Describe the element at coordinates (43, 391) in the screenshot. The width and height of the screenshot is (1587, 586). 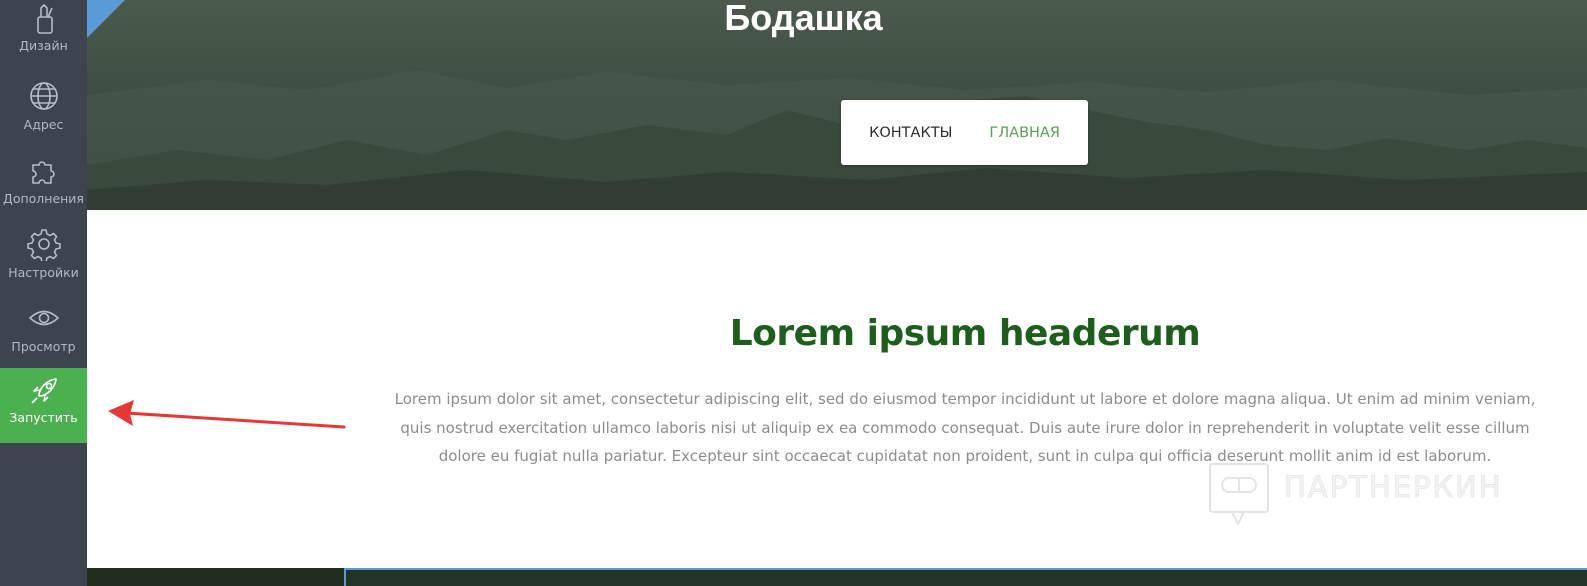
I see `rocket-icon` at that location.